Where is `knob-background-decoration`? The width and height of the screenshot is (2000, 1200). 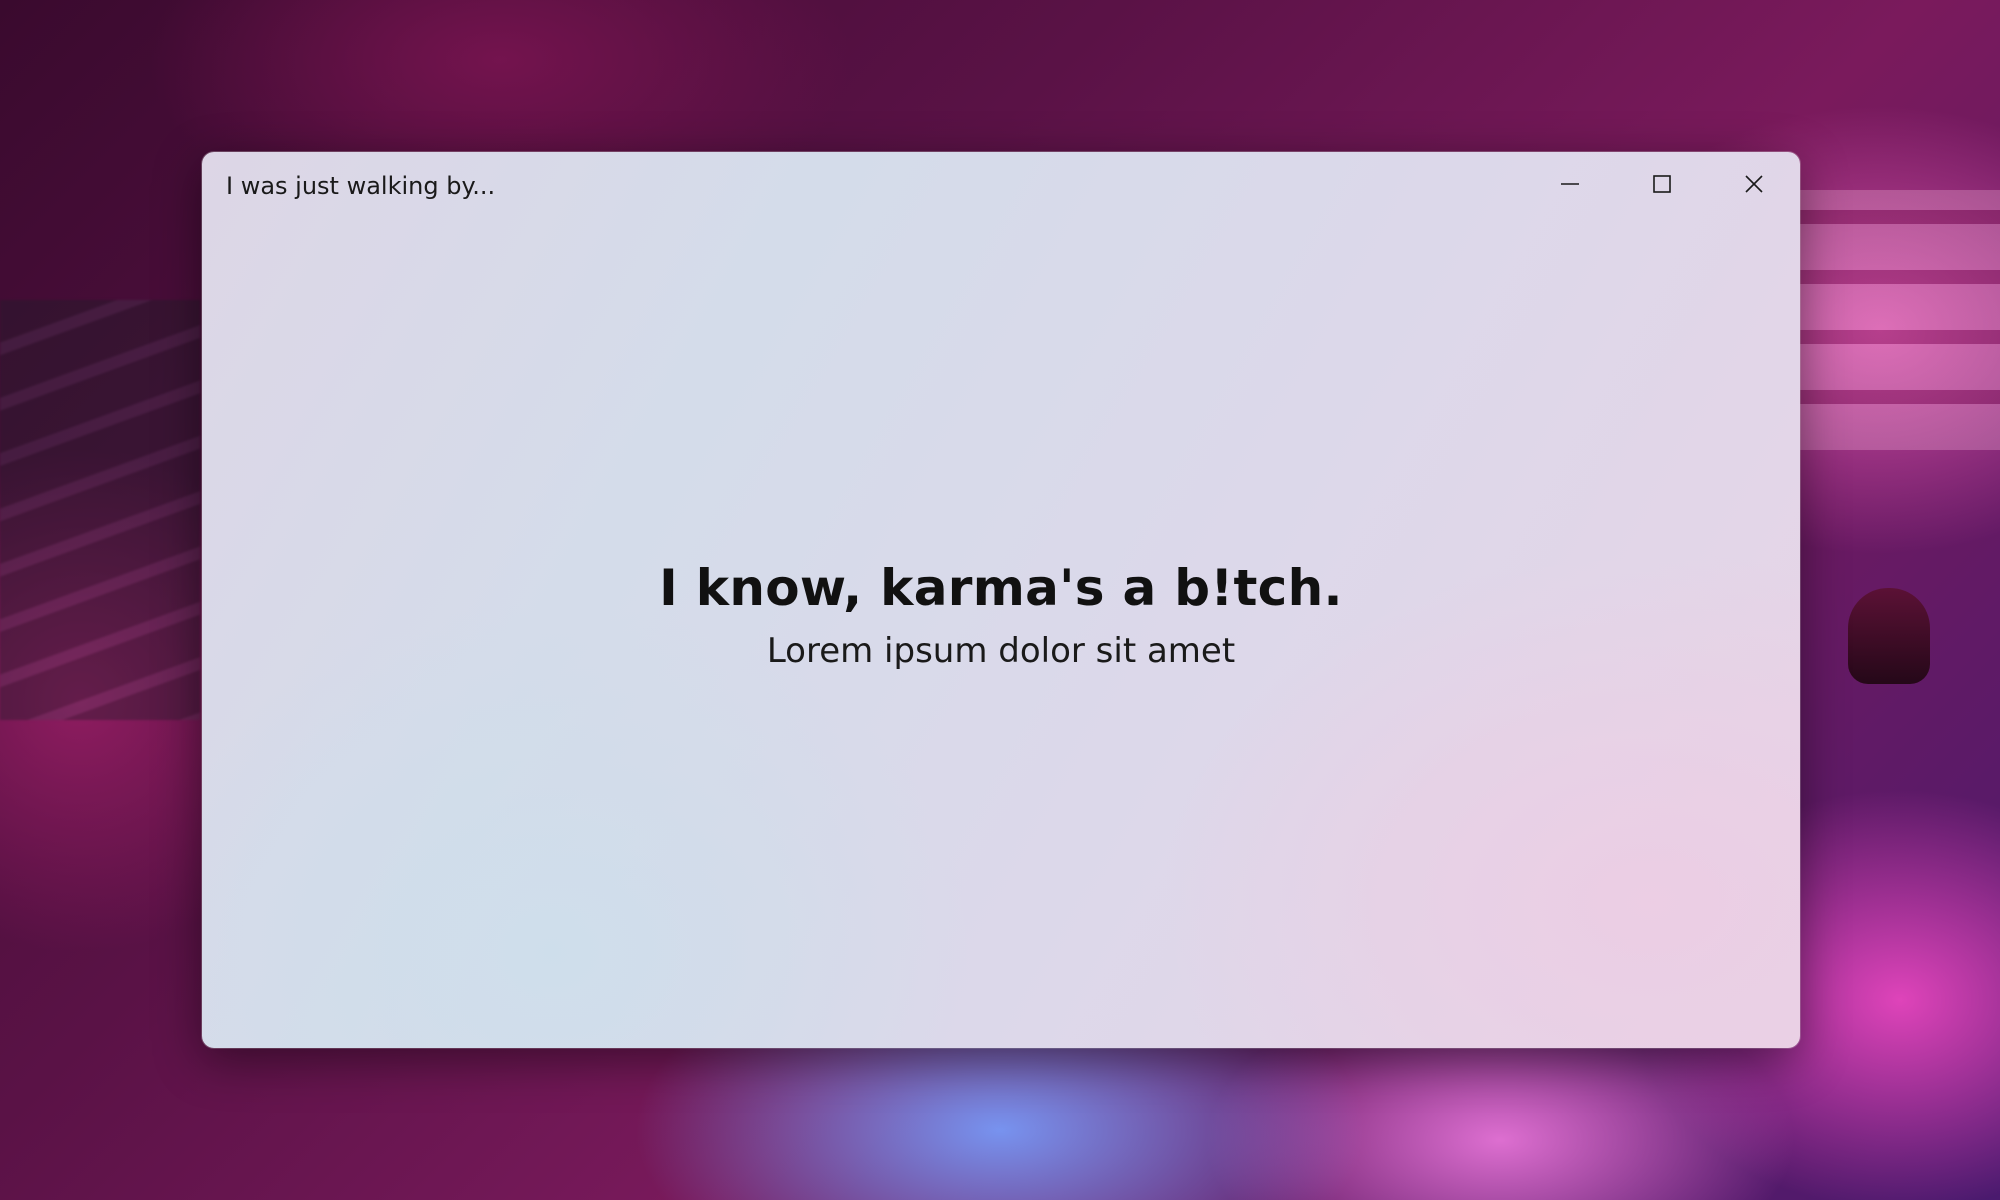
knob-background-decoration is located at coordinates (1889, 636).